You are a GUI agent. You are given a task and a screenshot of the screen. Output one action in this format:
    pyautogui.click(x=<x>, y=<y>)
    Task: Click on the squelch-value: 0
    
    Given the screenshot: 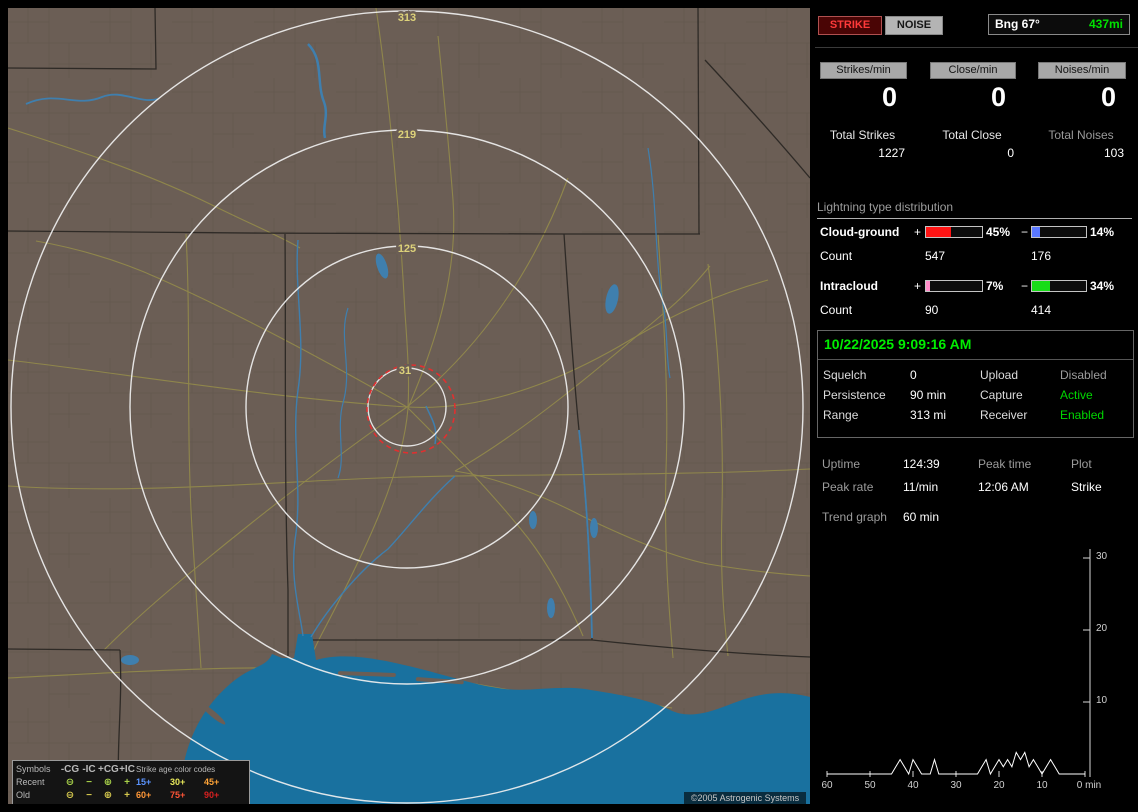 What is the action you would take?
    pyautogui.click(x=913, y=375)
    